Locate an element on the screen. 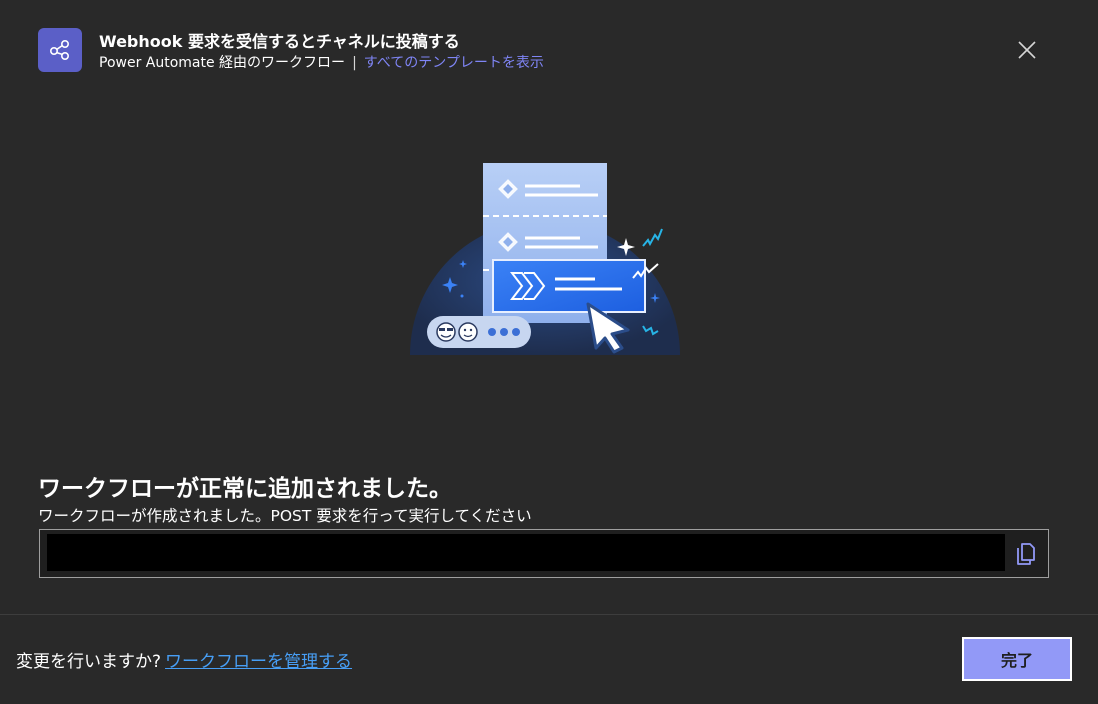 This screenshot has height=704, width=1098. subtitle-source: Power Automate 経由のワークフロー is located at coordinates (222, 63).